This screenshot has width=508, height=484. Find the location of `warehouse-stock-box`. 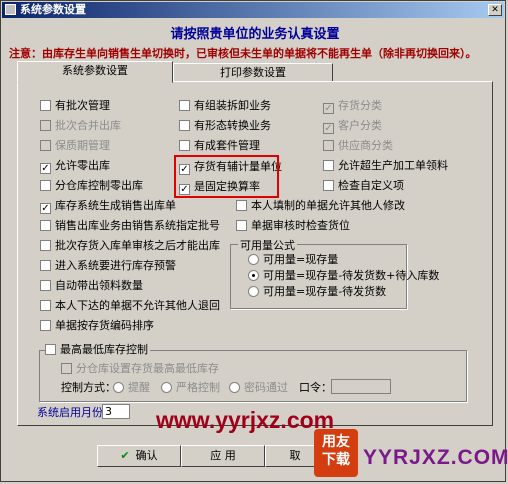

warehouse-stock-box is located at coordinates (66, 368).